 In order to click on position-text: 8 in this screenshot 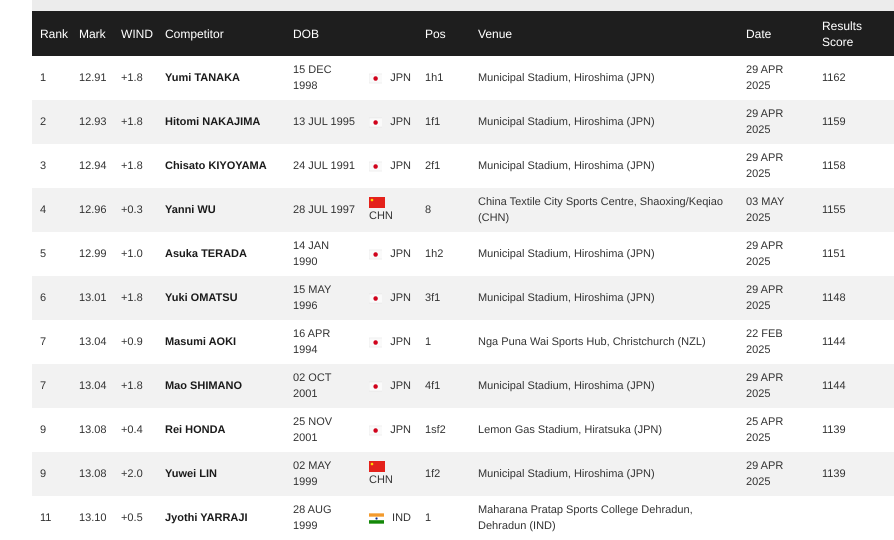, I will do `click(428, 210)`.